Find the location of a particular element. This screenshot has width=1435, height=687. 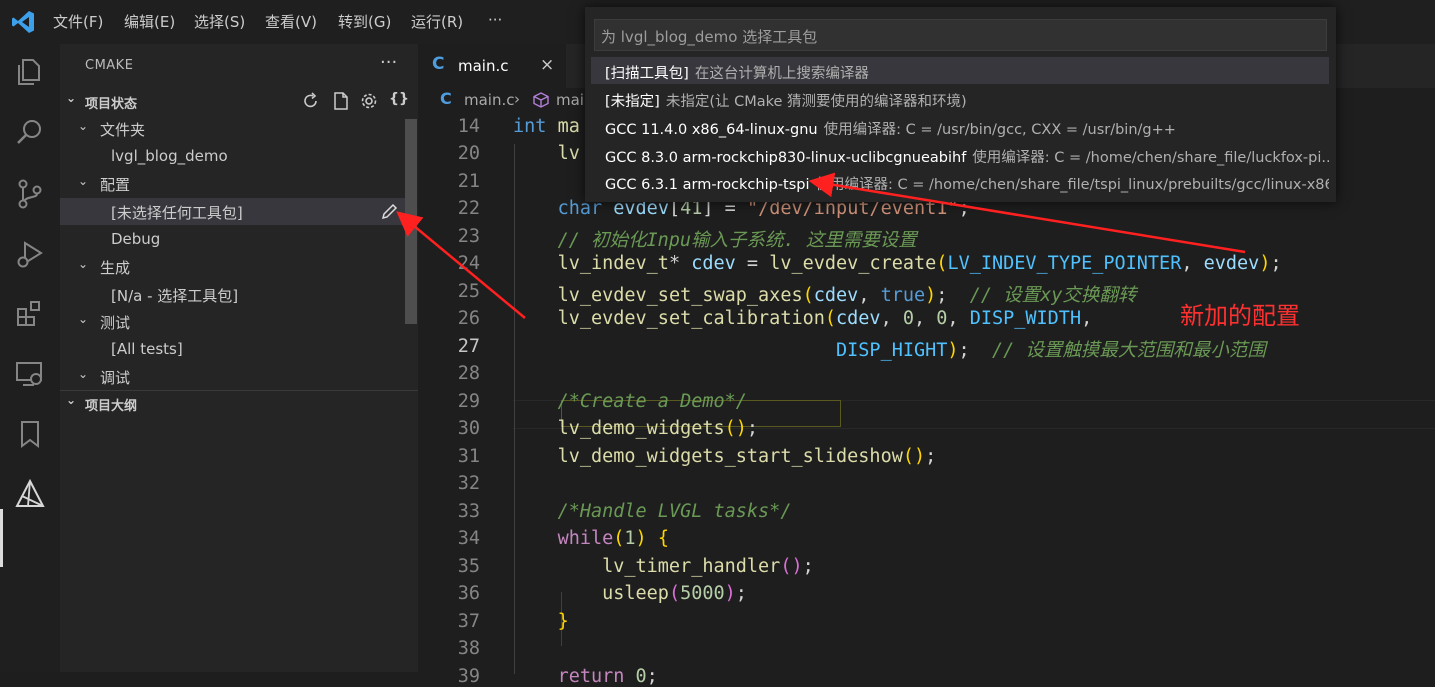

kit-search-placeholder: 为 lvgl_blog_demo 选择工具包 is located at coordinates (709, 37).